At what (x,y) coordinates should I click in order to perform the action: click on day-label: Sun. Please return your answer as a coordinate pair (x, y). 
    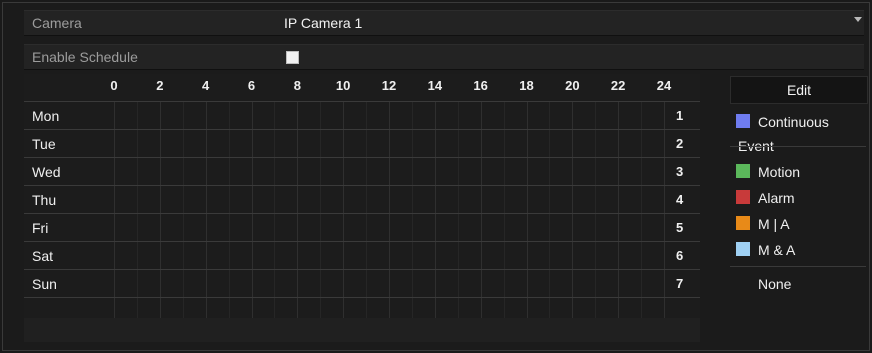
    Looking at the image, I should click on (44, 284).